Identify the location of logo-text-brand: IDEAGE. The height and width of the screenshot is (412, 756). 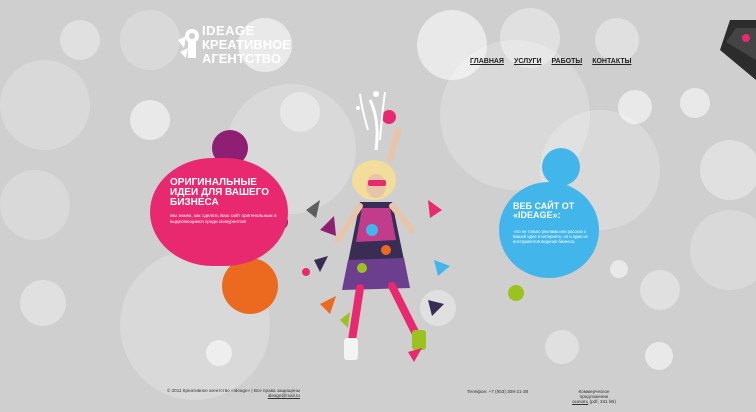
(228, 30).